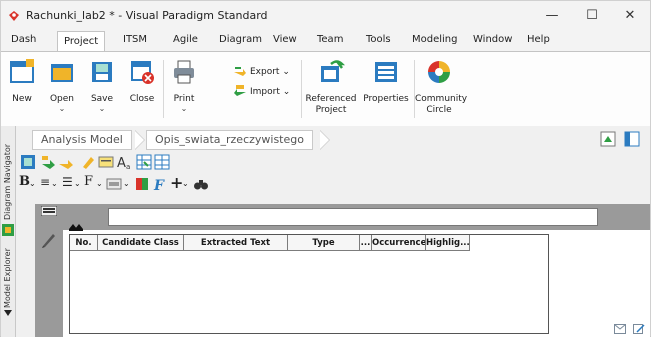  What do you see at coordinates (88, 181) in the screenshot?
I see `font-button: F` at bounding box center [88, 181].